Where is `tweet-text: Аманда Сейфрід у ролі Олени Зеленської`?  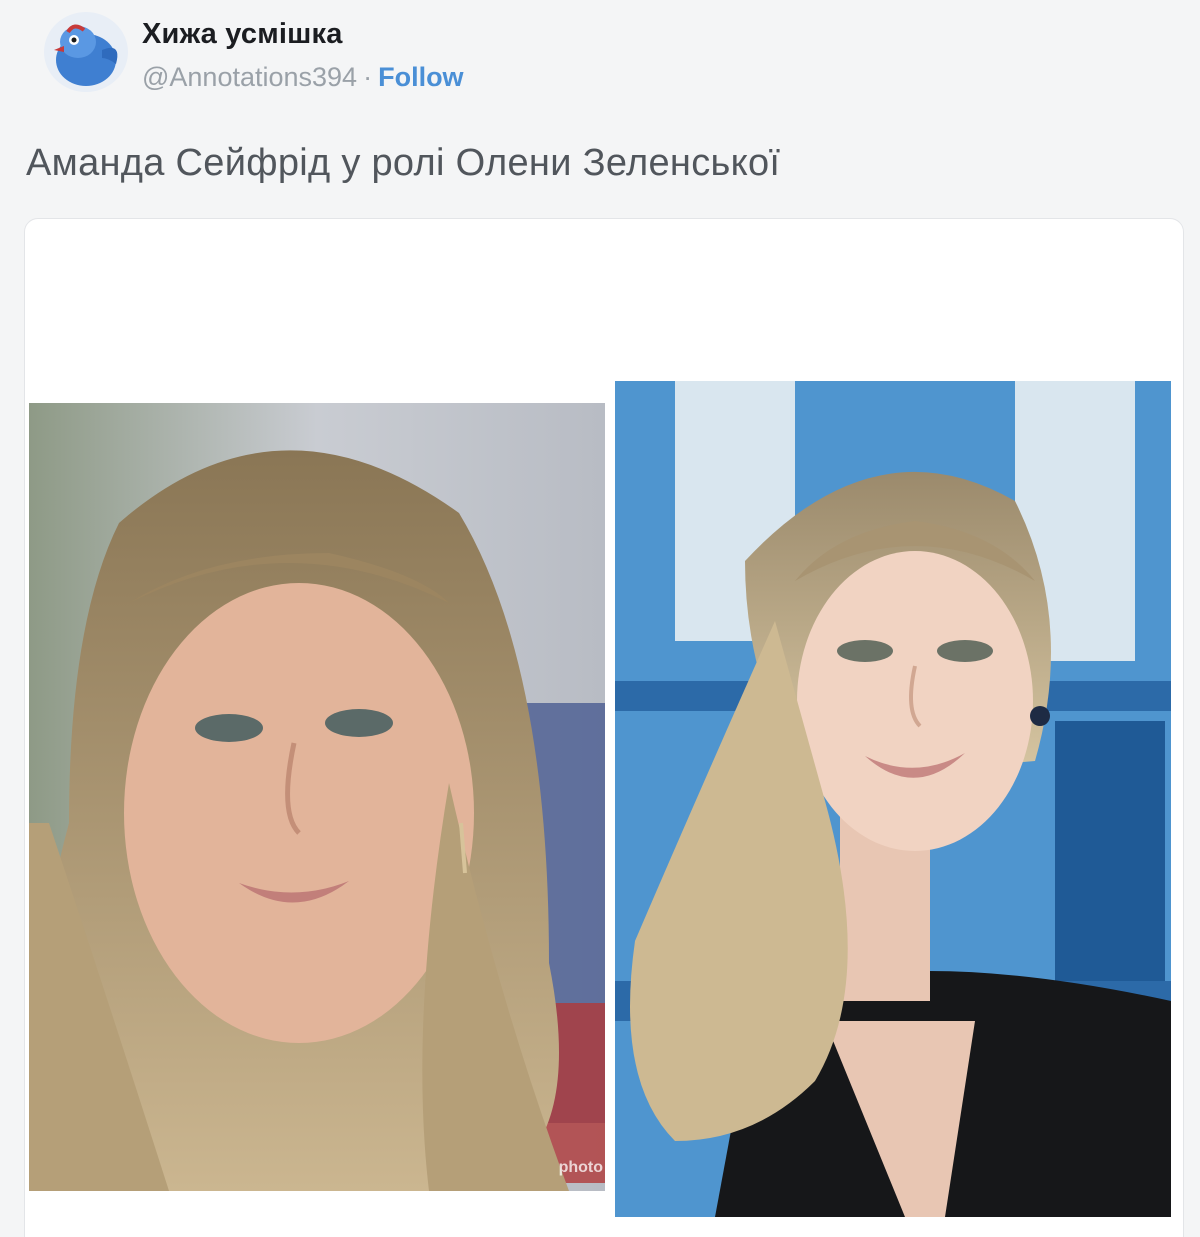 tweet-text: Аманда Сейфрід у ролі Олени Зеленської is located at coordinates (403, 163).